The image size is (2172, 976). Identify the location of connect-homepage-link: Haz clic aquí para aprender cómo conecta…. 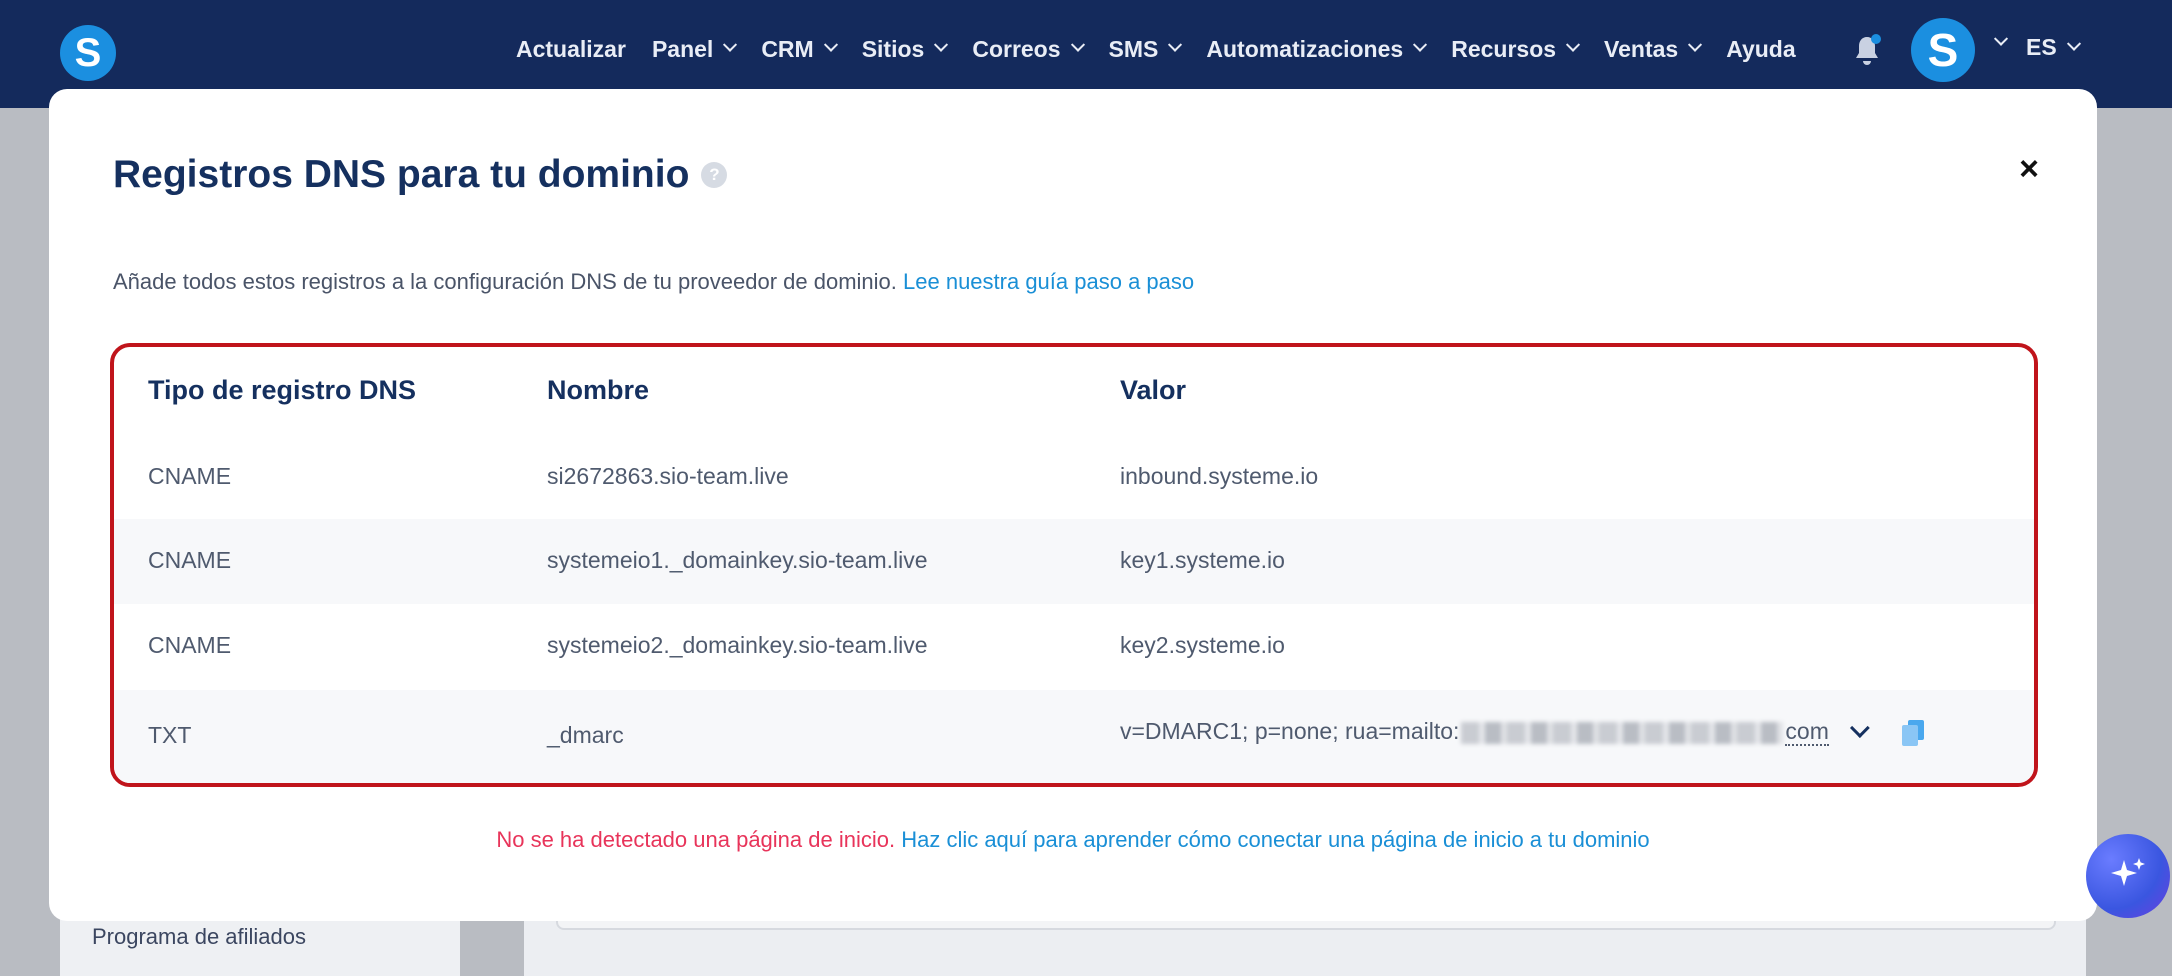
(1275, 839).